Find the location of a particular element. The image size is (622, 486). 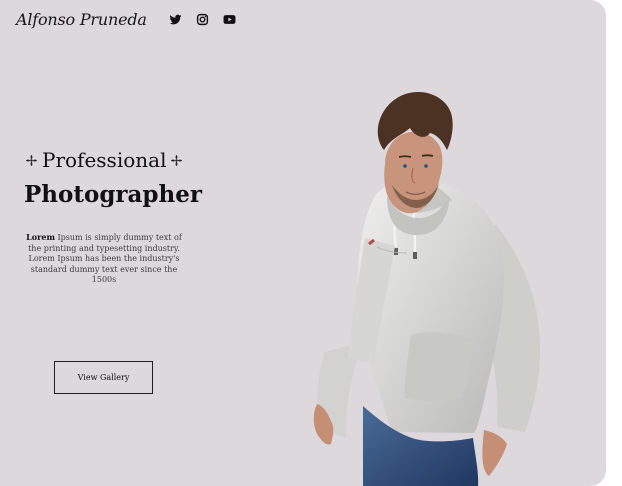

hero-title-line-2: Photographer is located at coordinates (113, 194).